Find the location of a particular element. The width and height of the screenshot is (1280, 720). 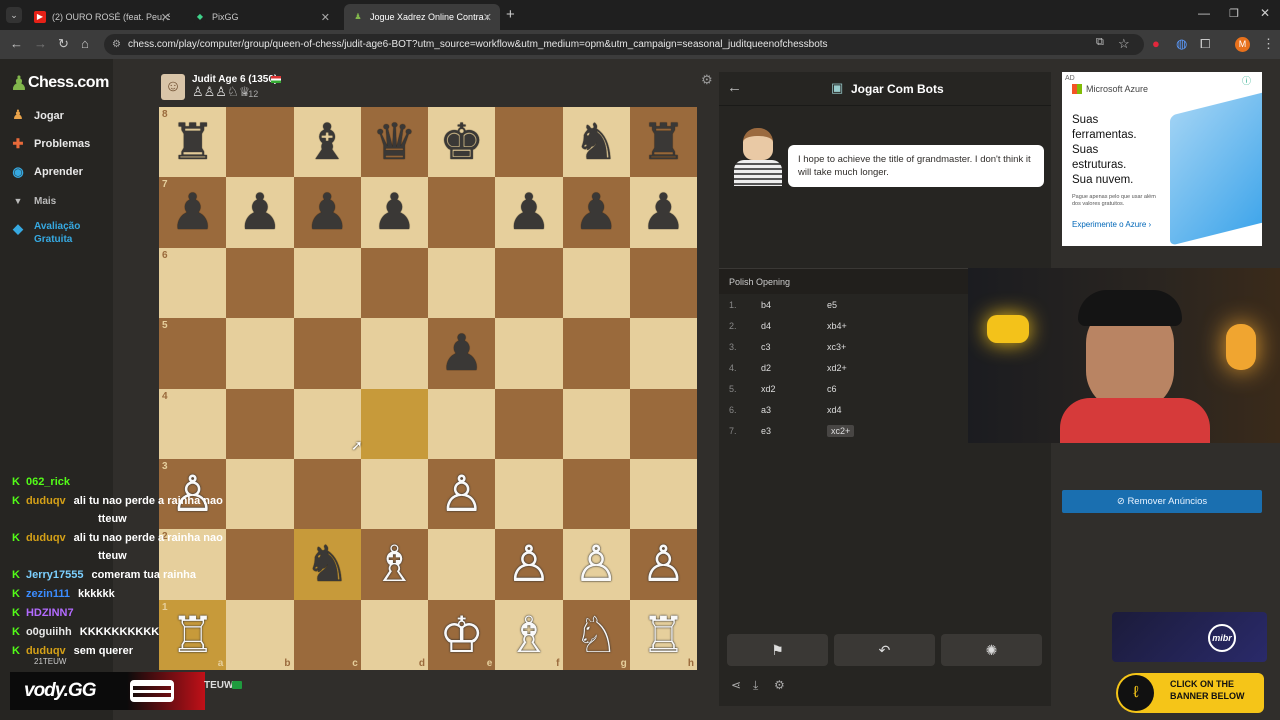

square-a6: 6 is located at coordinates (193, 283).